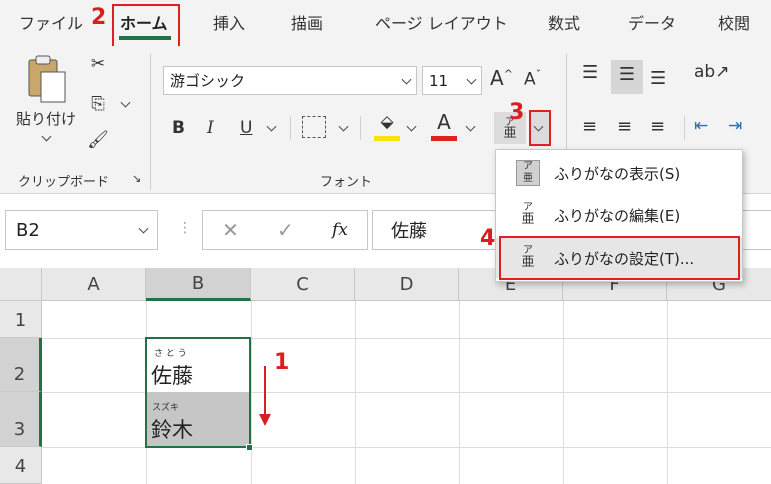  I want to click on decrease-font-button: Aˇ, so click(532, 79).